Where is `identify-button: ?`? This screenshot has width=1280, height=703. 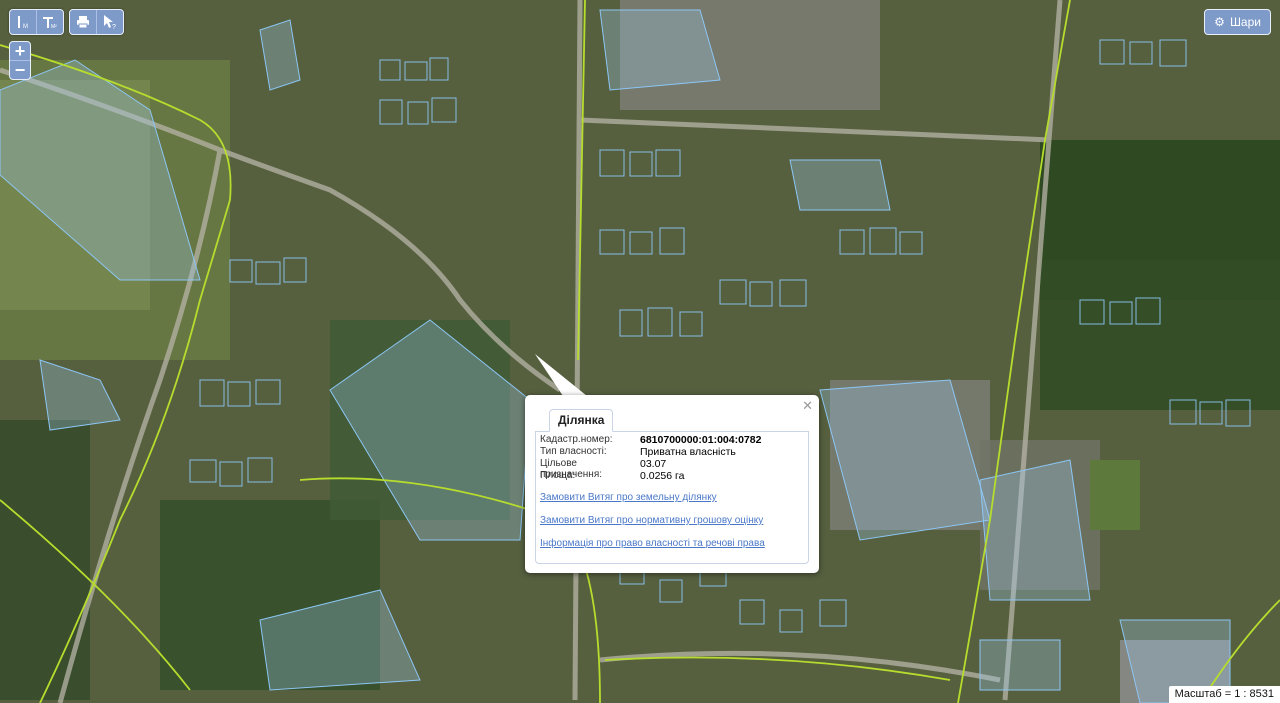
identify-button: ? is located at coordinates (109, 22).